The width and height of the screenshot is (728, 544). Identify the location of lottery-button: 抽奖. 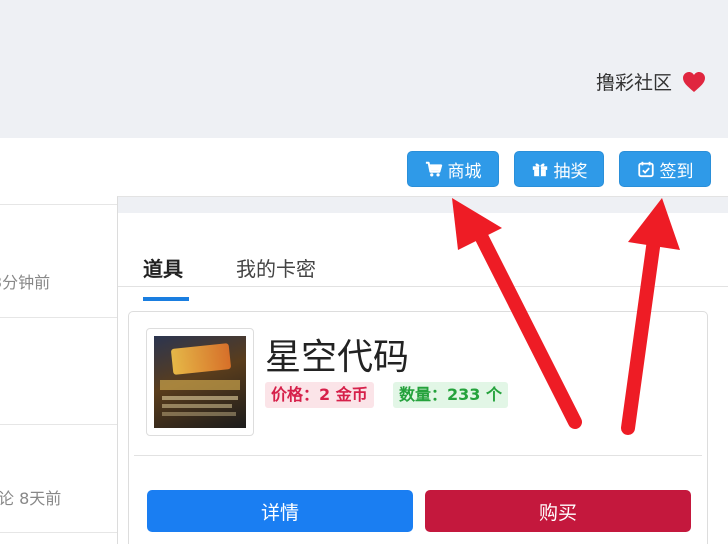
(559, 169).